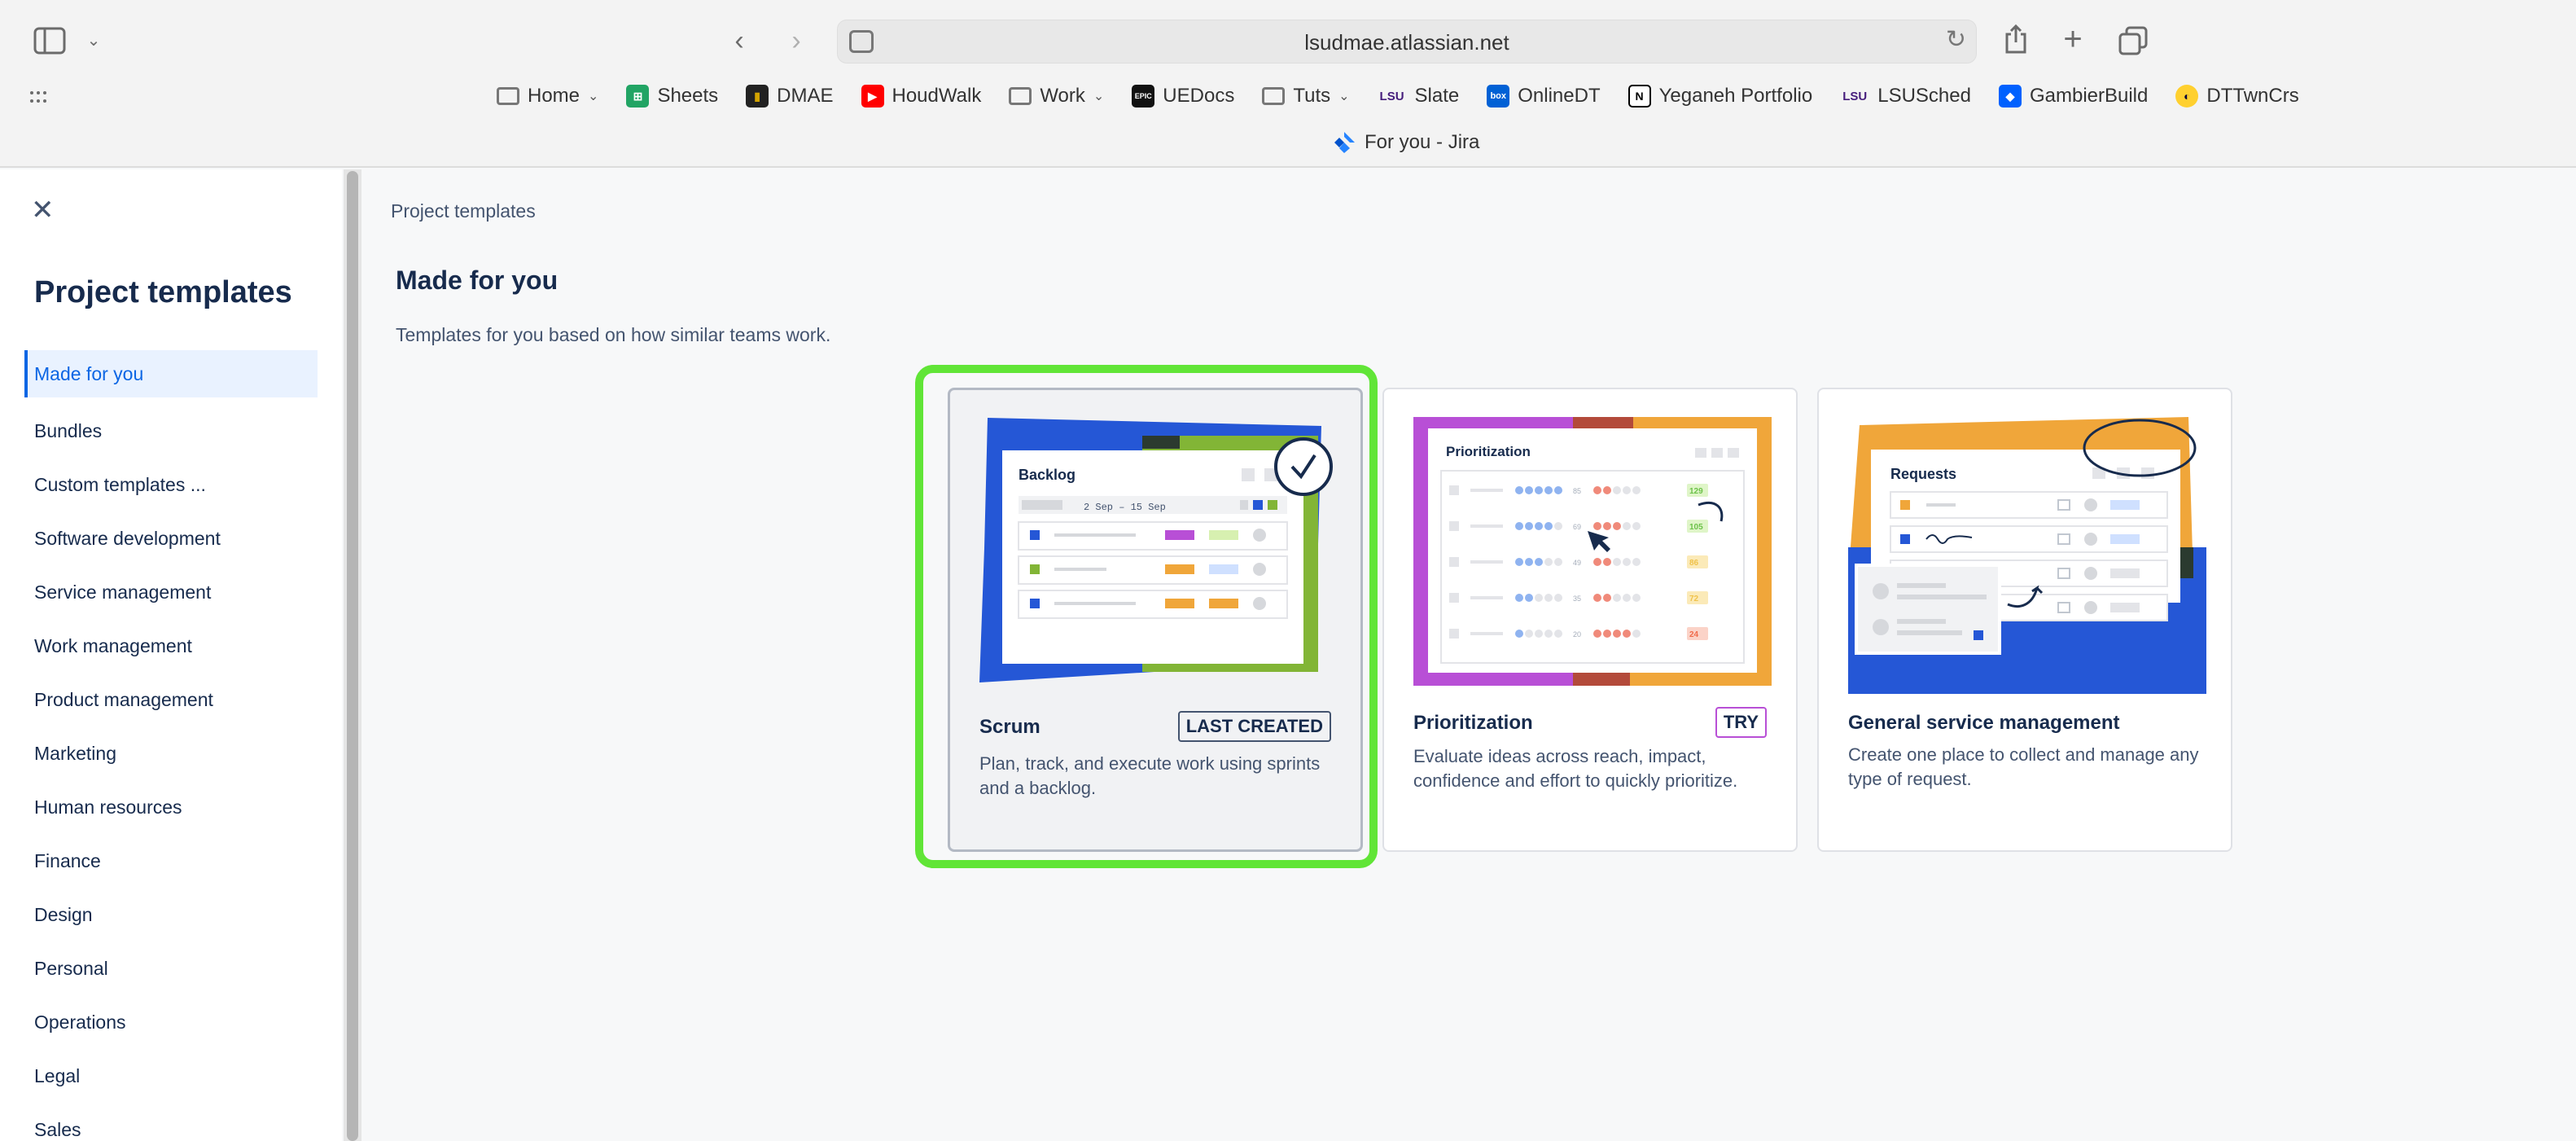 The height and width of the screenshot is (1141, 2576). I want to click on bookmark-onlinedt: box OnlineDT, so click(1544, 96).